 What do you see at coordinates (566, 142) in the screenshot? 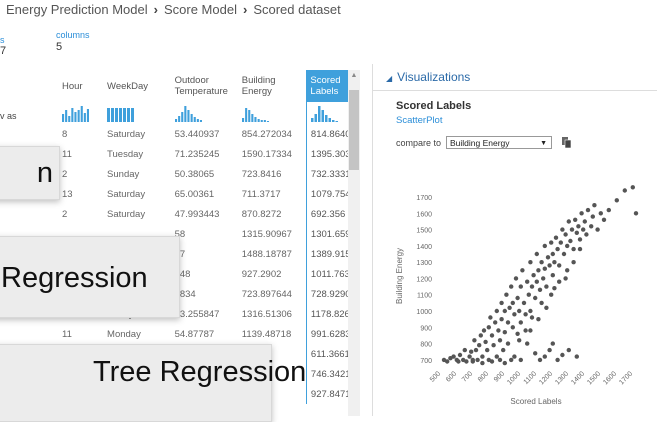
I see `copy-icon` at bounding box center [566, 142].